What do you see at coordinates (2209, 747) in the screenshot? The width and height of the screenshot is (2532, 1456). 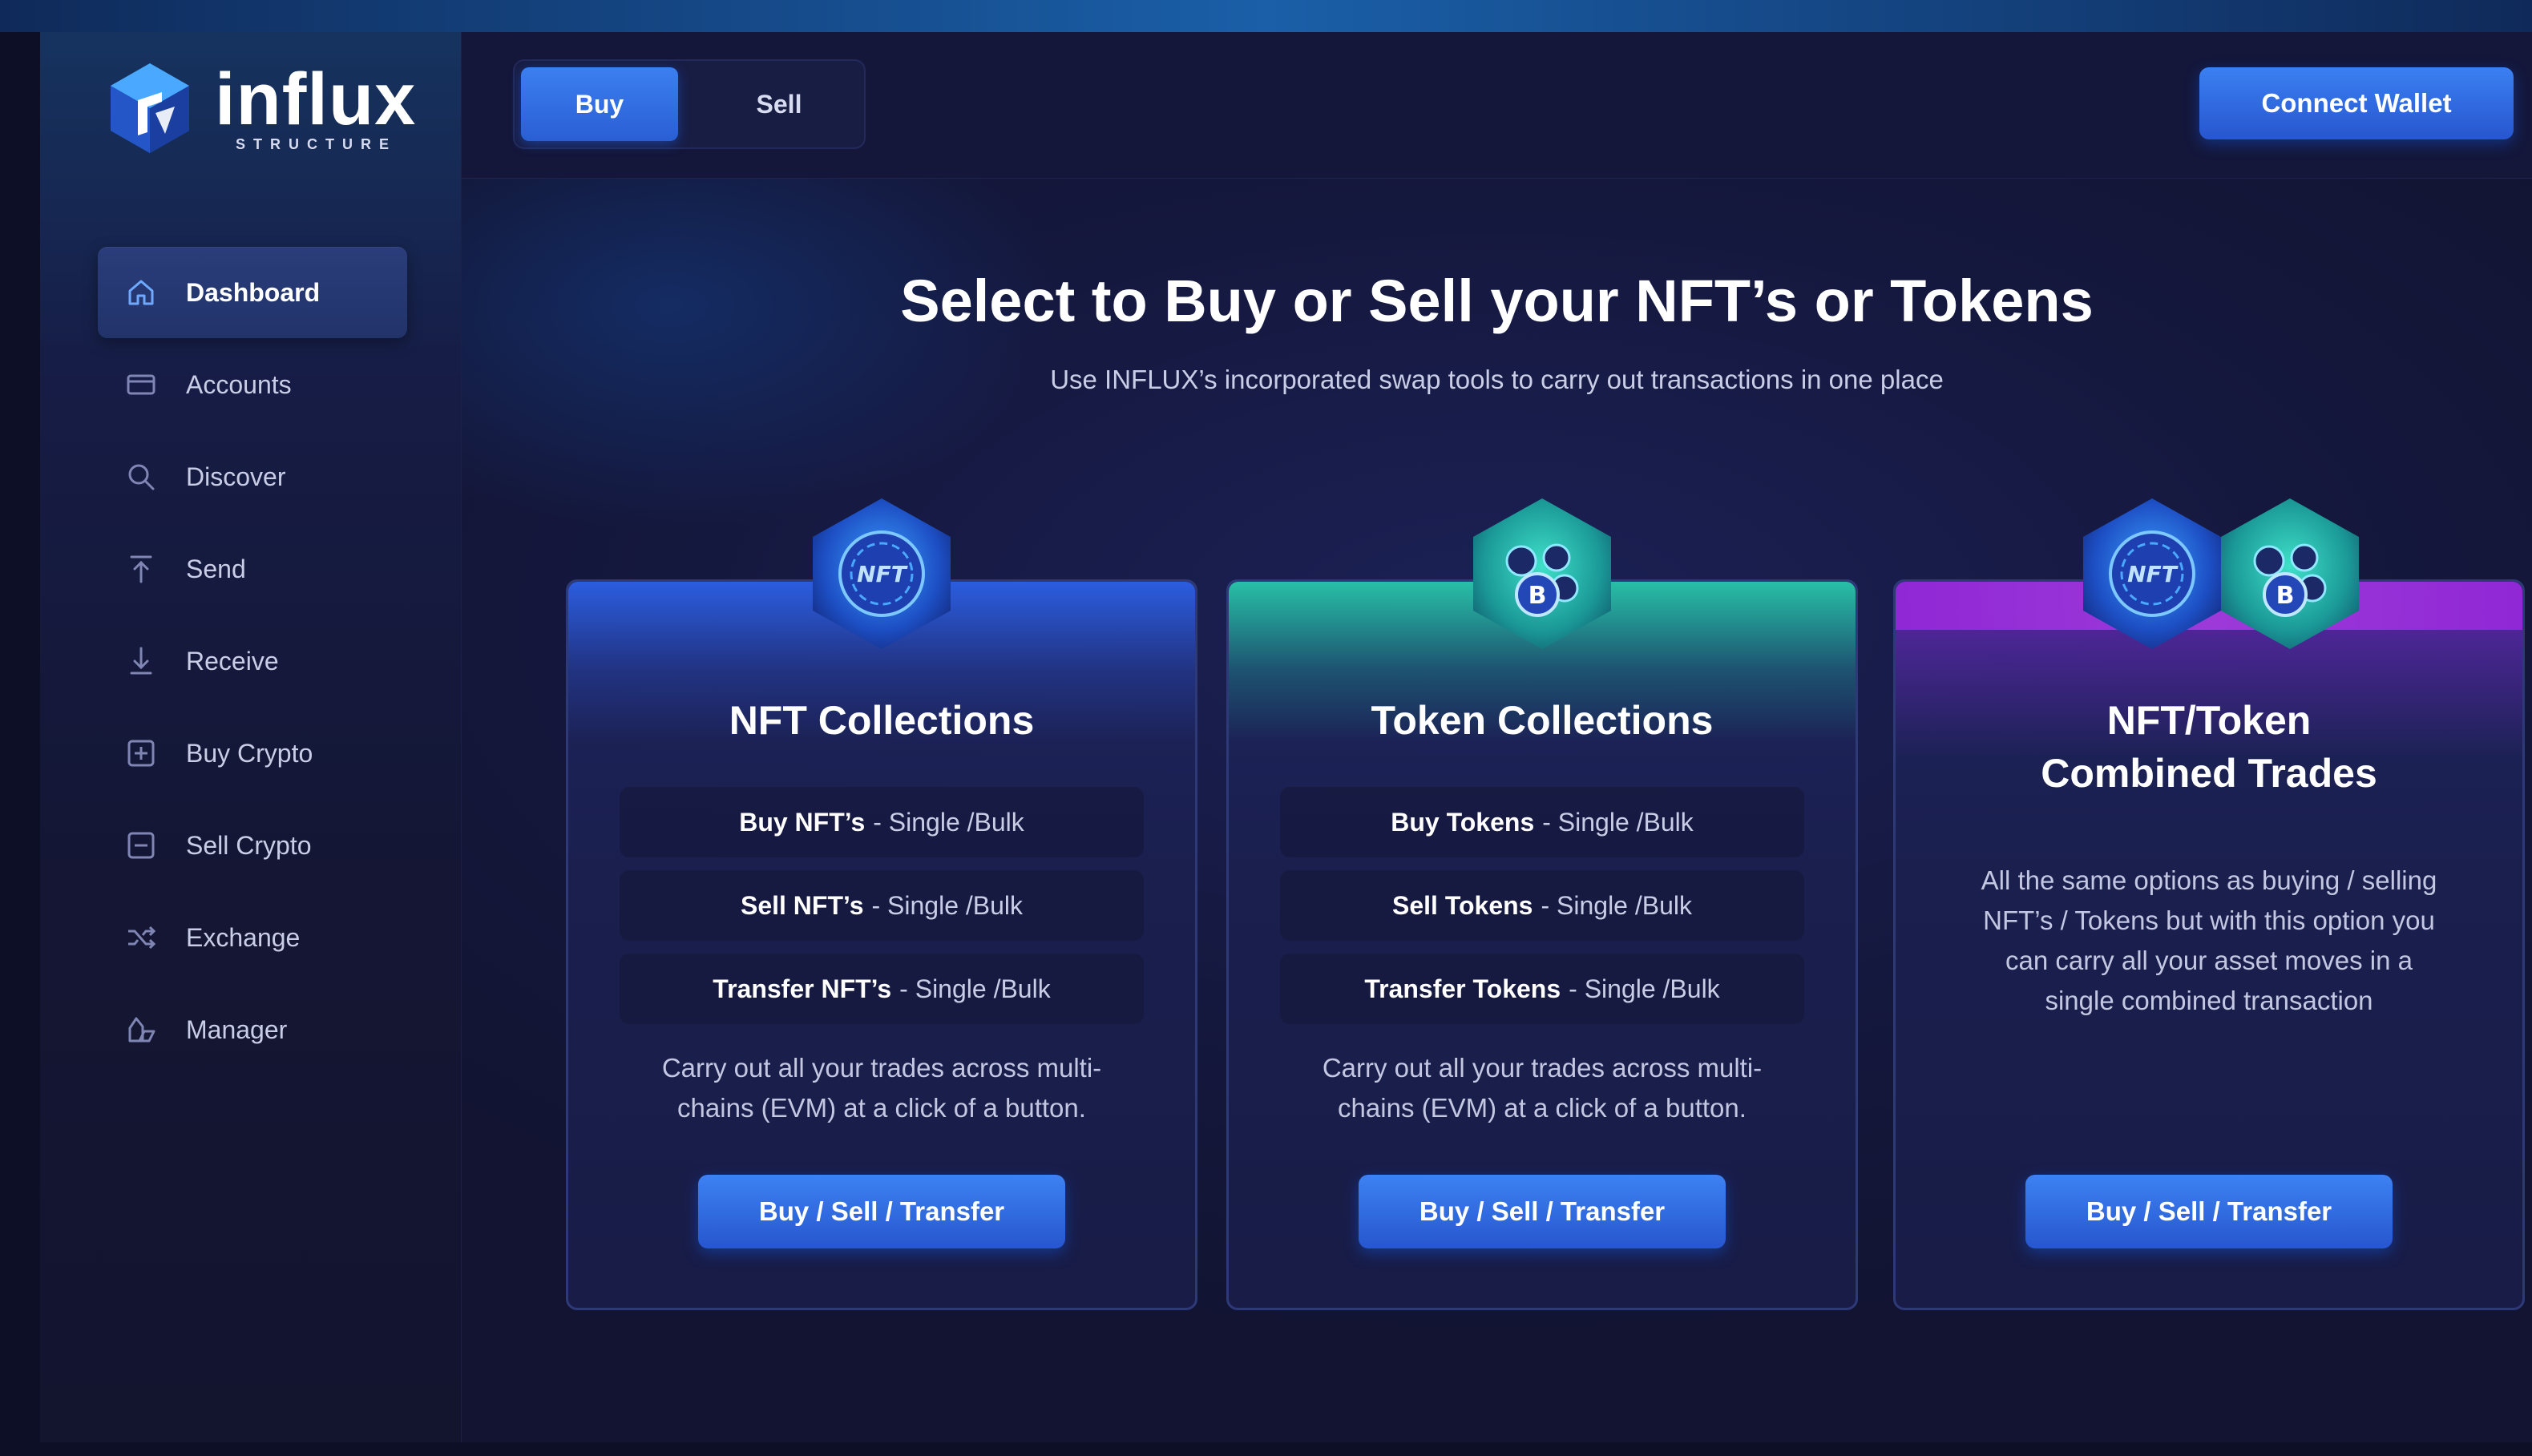 I see `card-title: NFT/Token Combined Trades` at bounding box center [2209, 747].